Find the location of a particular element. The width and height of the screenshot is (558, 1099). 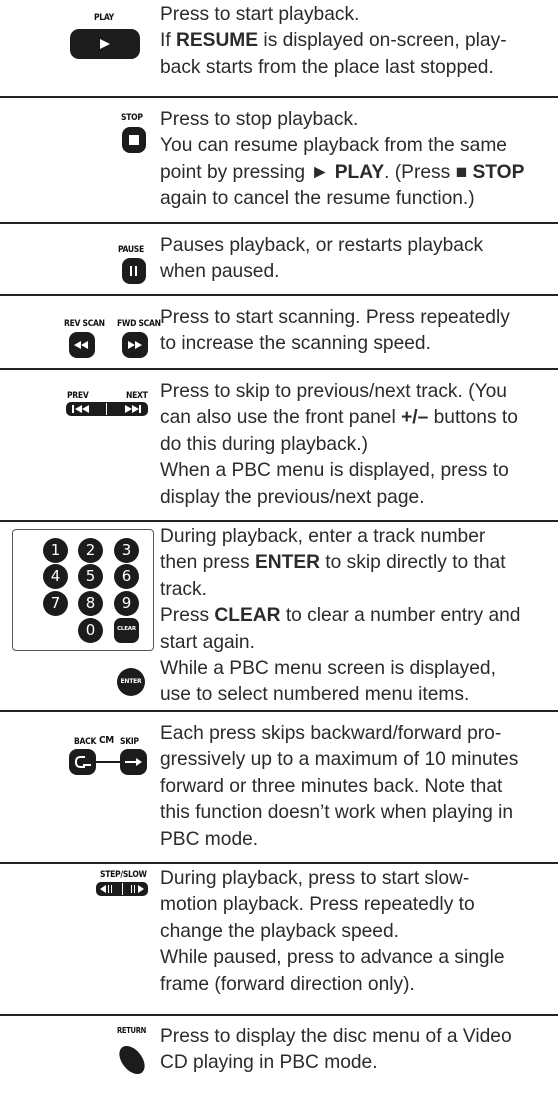

number-button-7: 7 is located at coordinates (55, 603).